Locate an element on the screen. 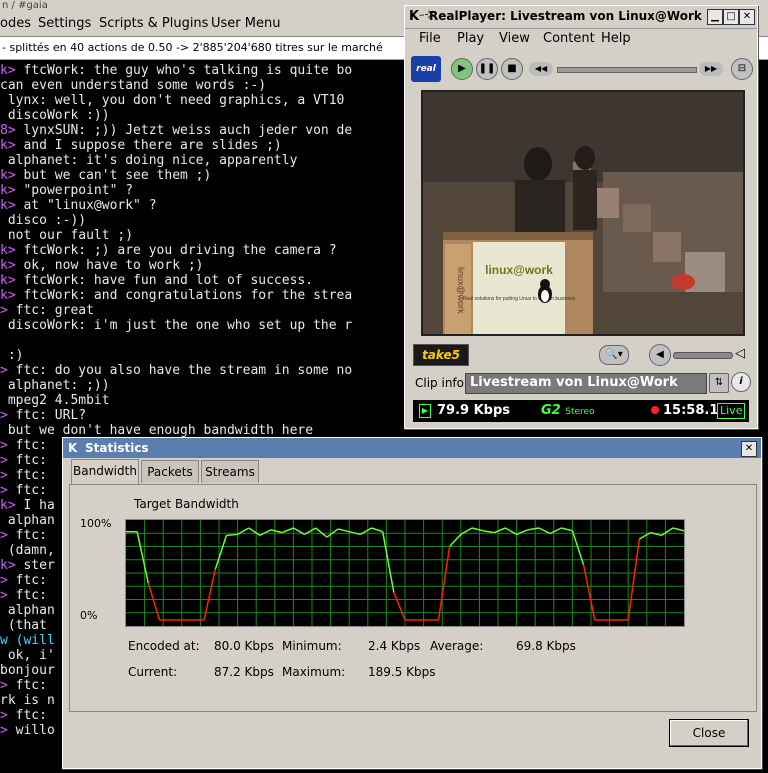 Image resolution: width=768 pixels, height=773 pixels. real-logo: real is located at coordinates (426, 69).